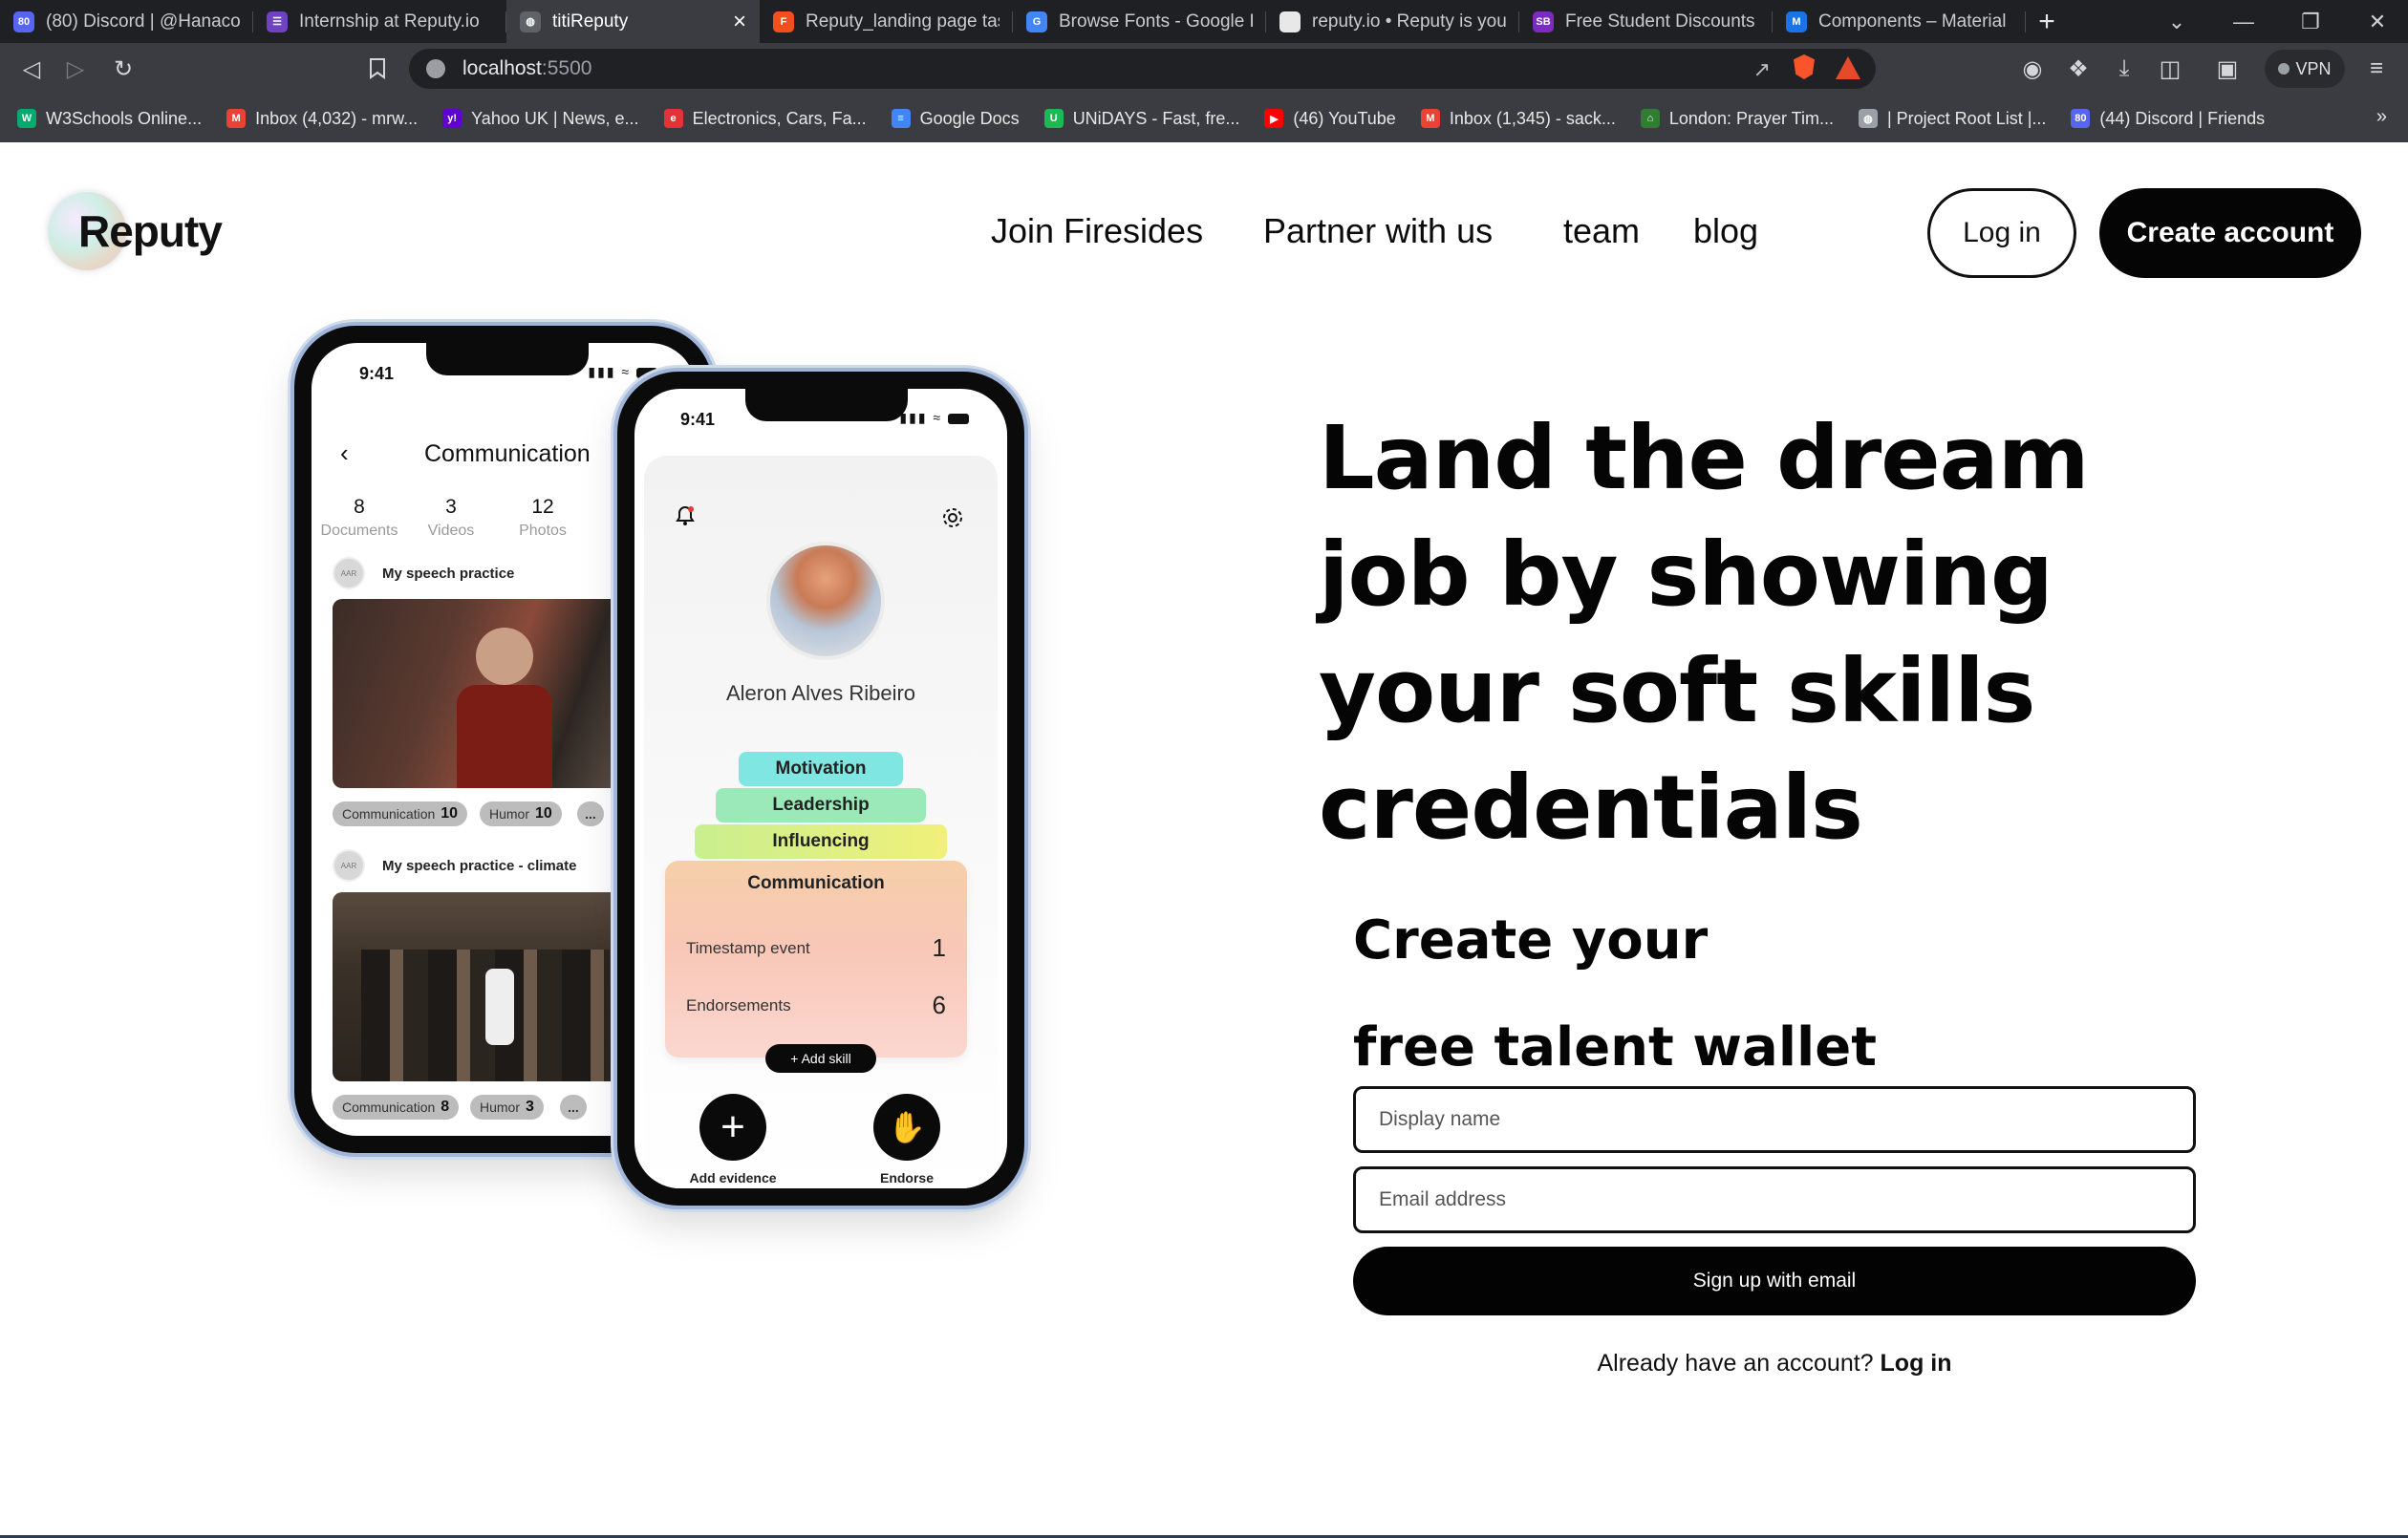 The width and height of the screenshot is (2408, 1538). Describe the element at coordinates (436, 69) in the screenshot. I see `site-info-icon` at that location.